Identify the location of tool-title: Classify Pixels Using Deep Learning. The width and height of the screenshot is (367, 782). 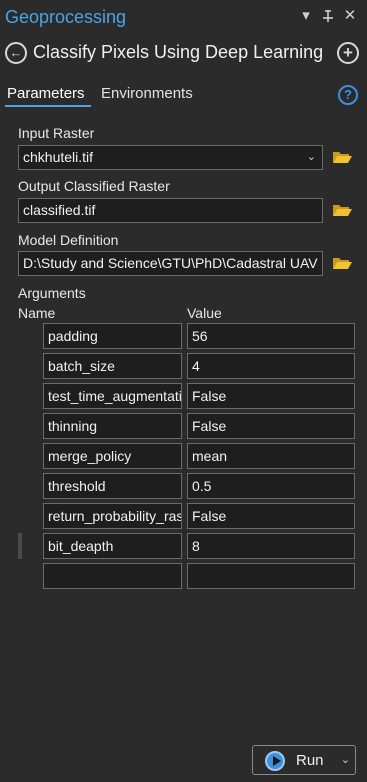
(178, 52).